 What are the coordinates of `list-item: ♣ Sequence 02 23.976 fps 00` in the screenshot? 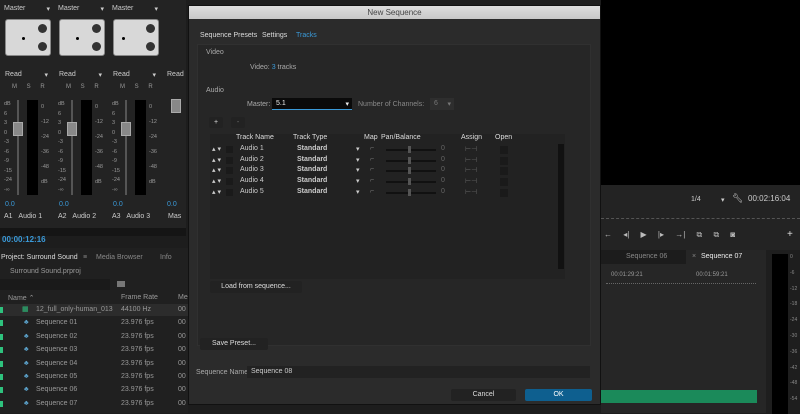 It's located at (95, 337).